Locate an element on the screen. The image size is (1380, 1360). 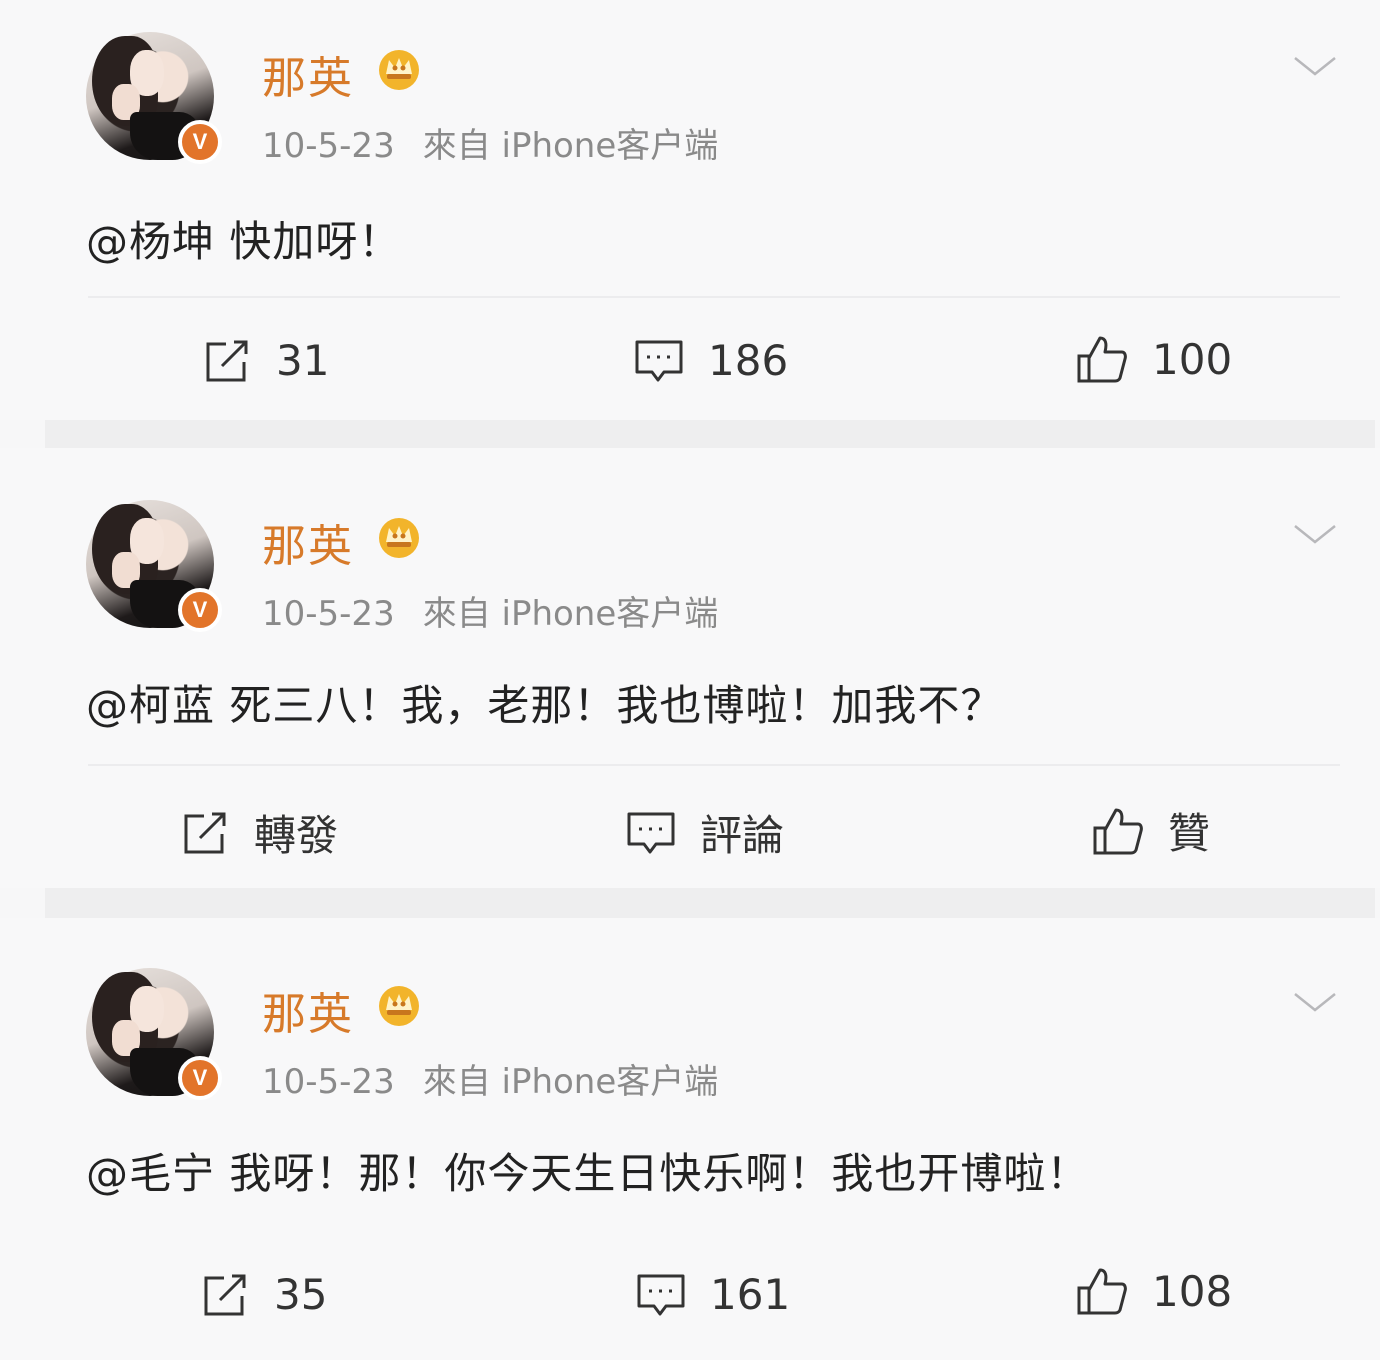
like-button: 贊 is located at coordinates (1151, 830).